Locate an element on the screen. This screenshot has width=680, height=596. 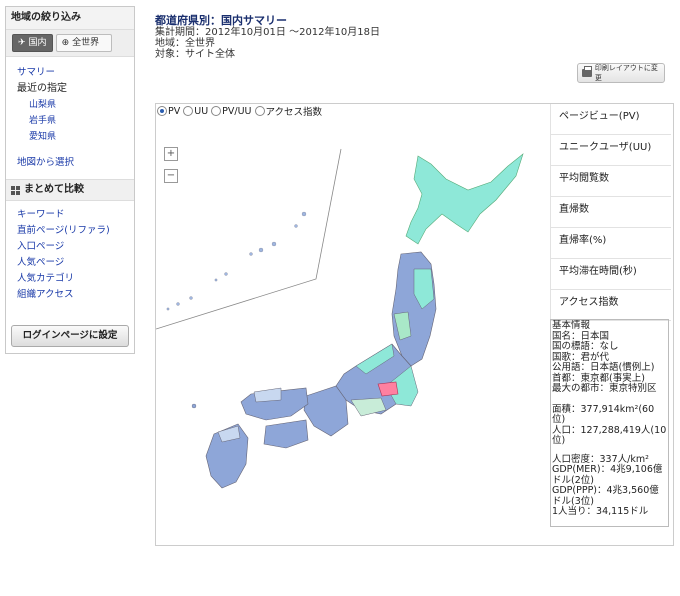
compare-link-entry: 入口ページ is located at coordinates (75, 247).